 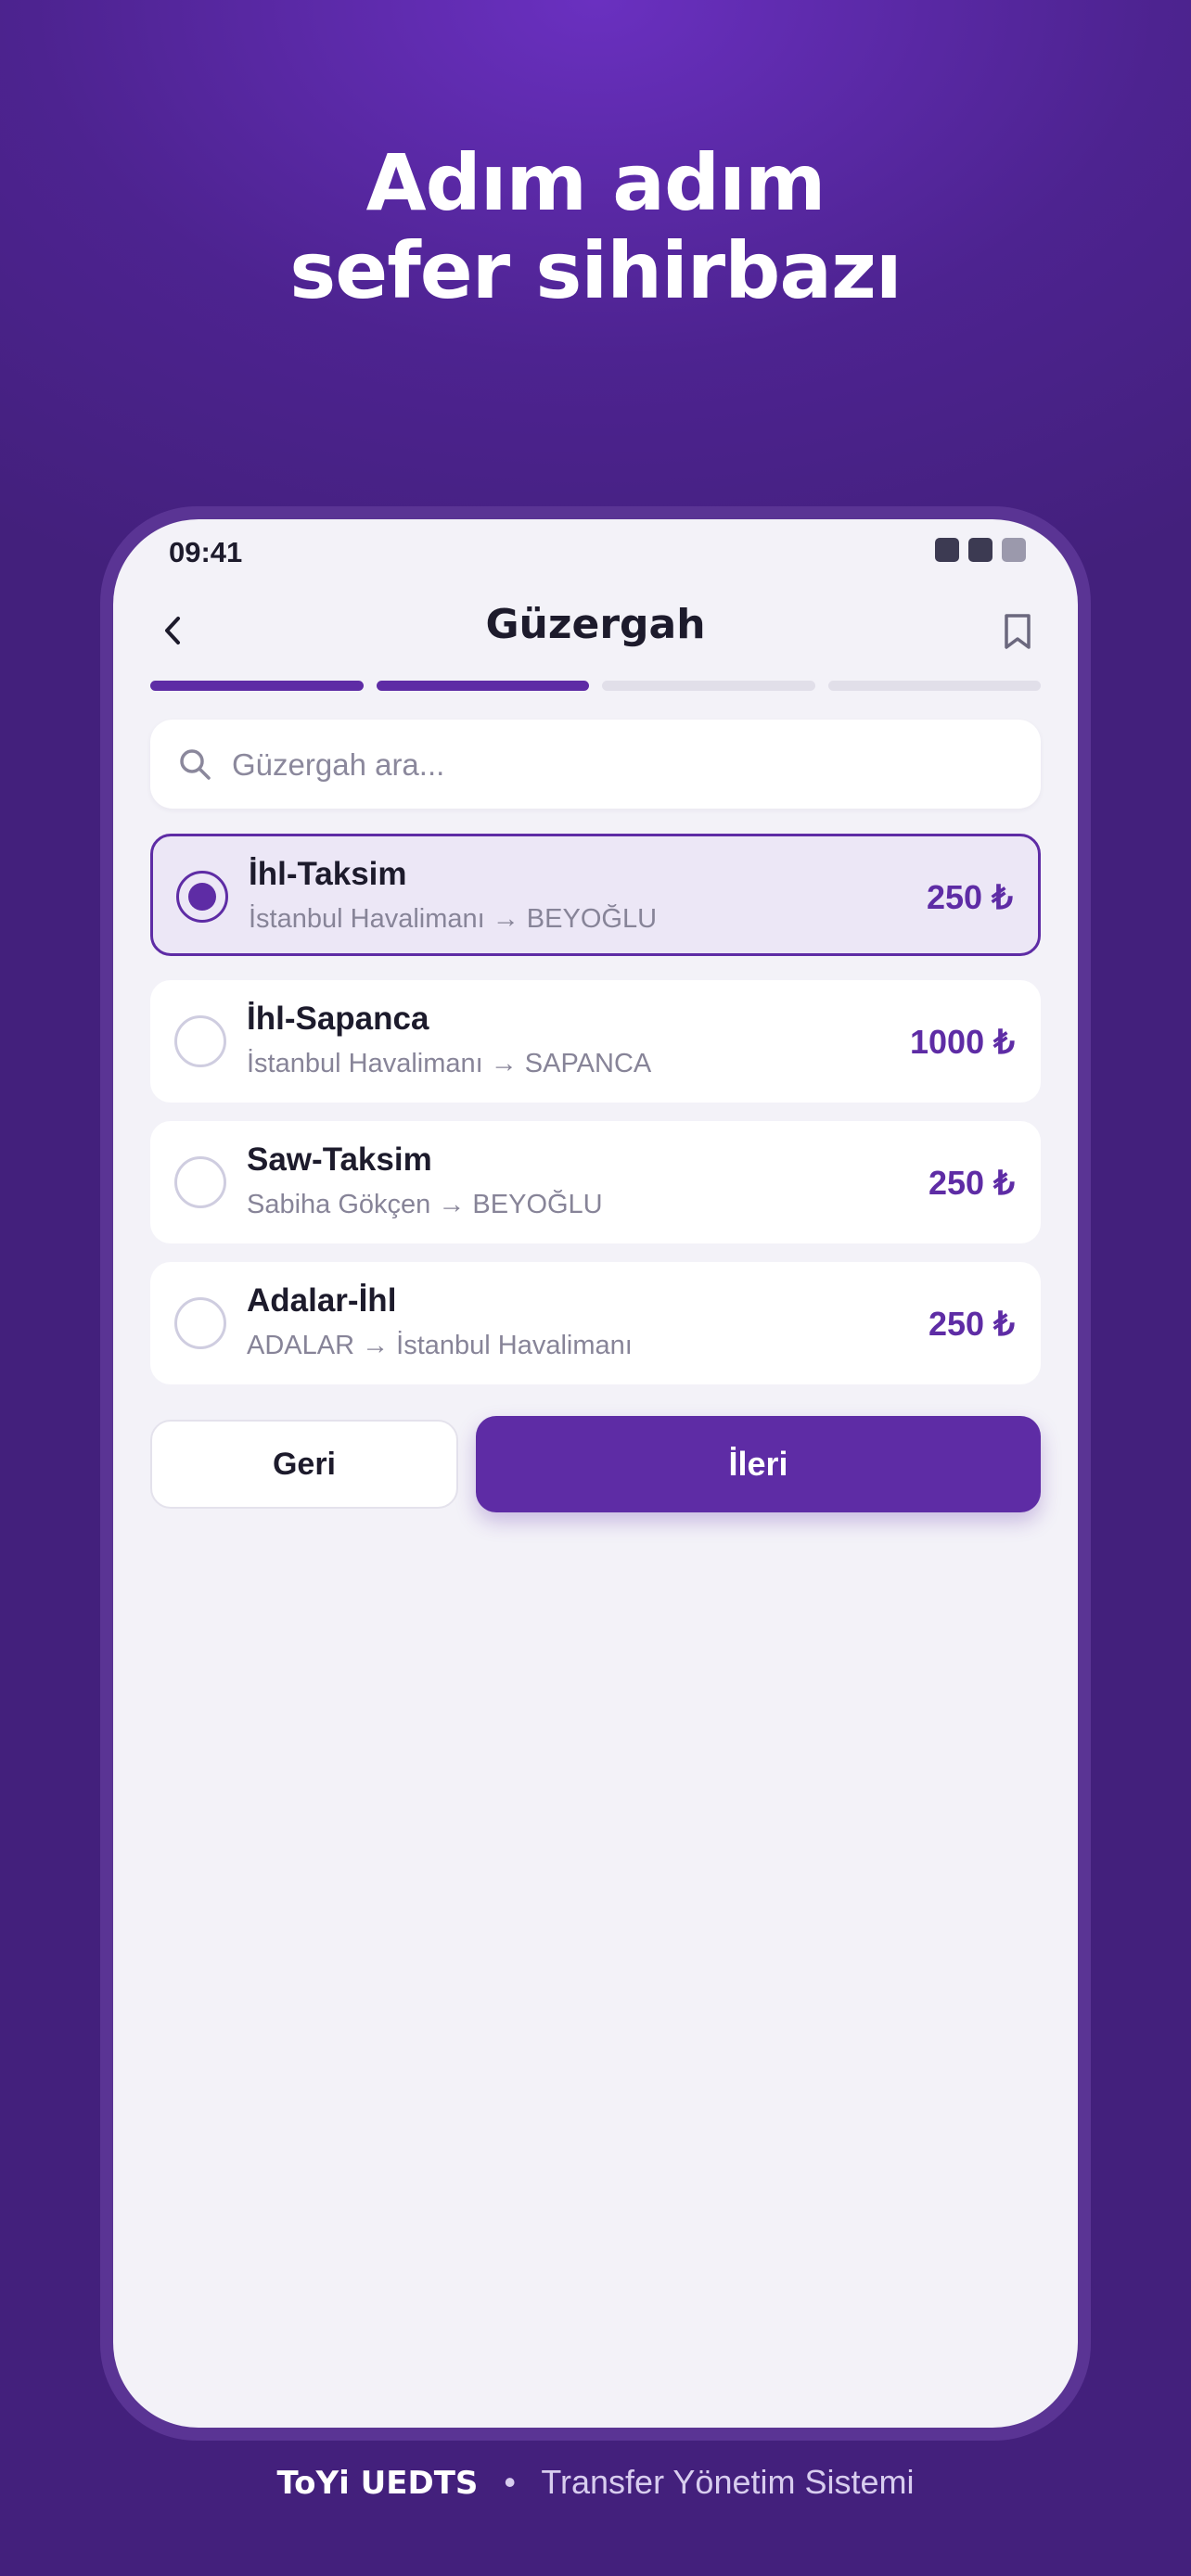 What do you see at coordinates (196, 764) in the screenshot?
I see `search-icon` at bounding box center [196, 764].